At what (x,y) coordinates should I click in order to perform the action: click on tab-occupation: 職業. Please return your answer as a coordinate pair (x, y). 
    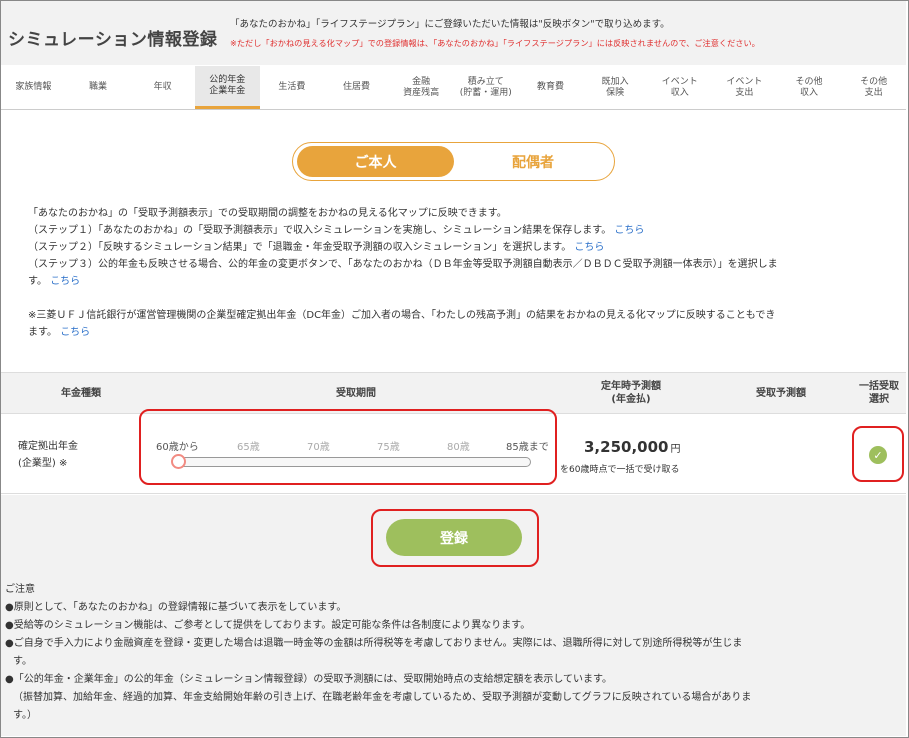
    Looking at the image, I should click on (98, 87).